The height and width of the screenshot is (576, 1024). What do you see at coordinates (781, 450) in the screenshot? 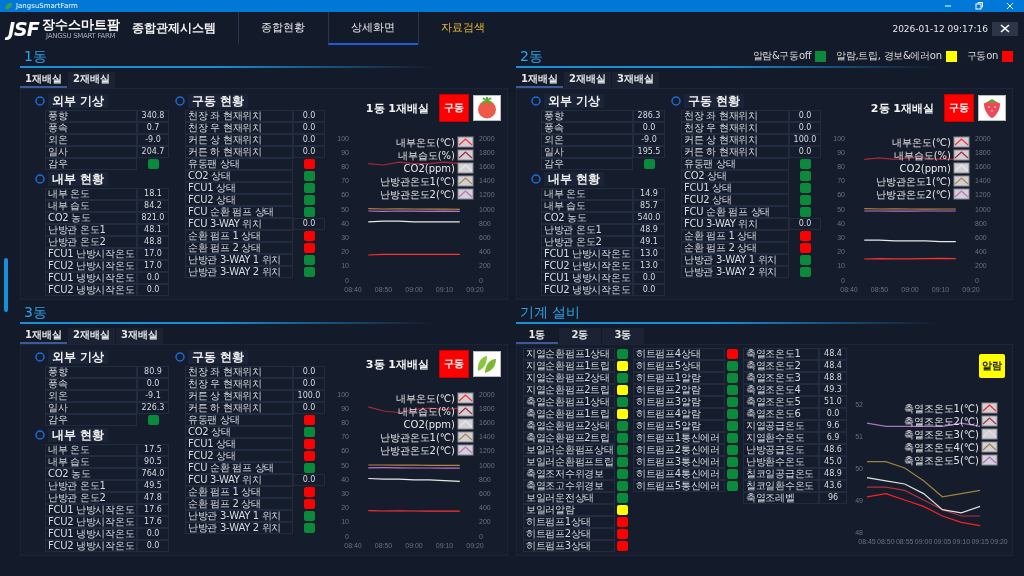
I see `table-cell: 난방공급온도` at bounding box center [781, 450].